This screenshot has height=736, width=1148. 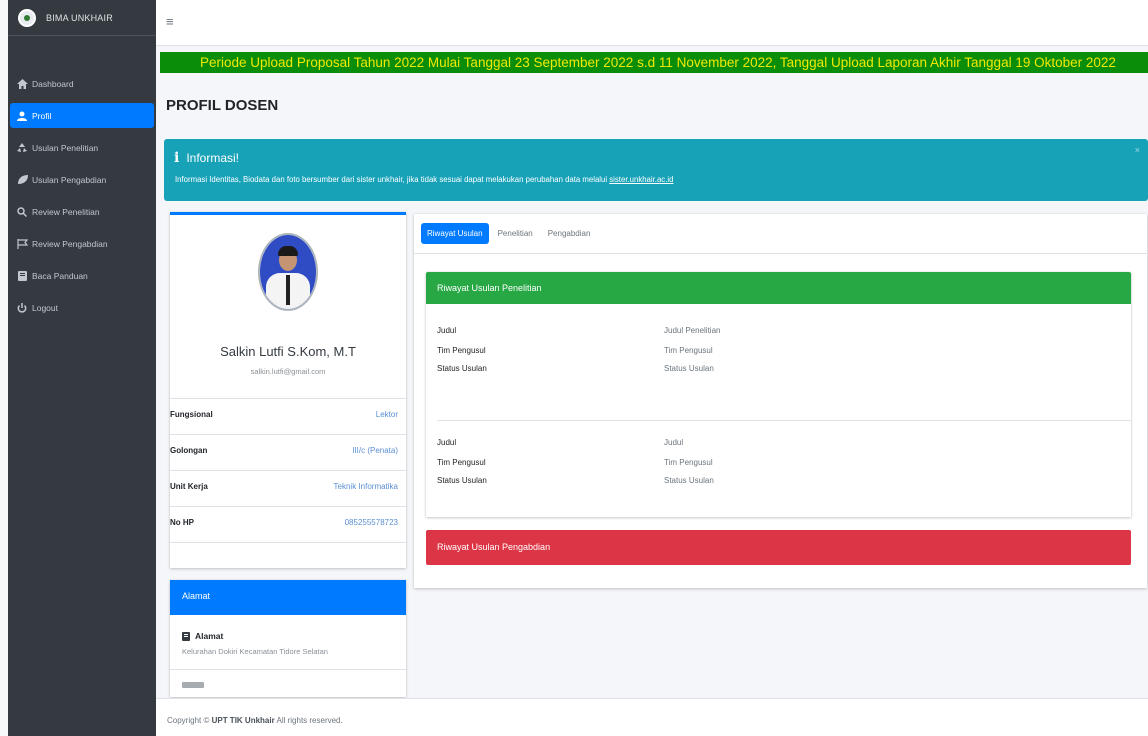 I want to click on tabs-divider, so click(x=780, y=253).